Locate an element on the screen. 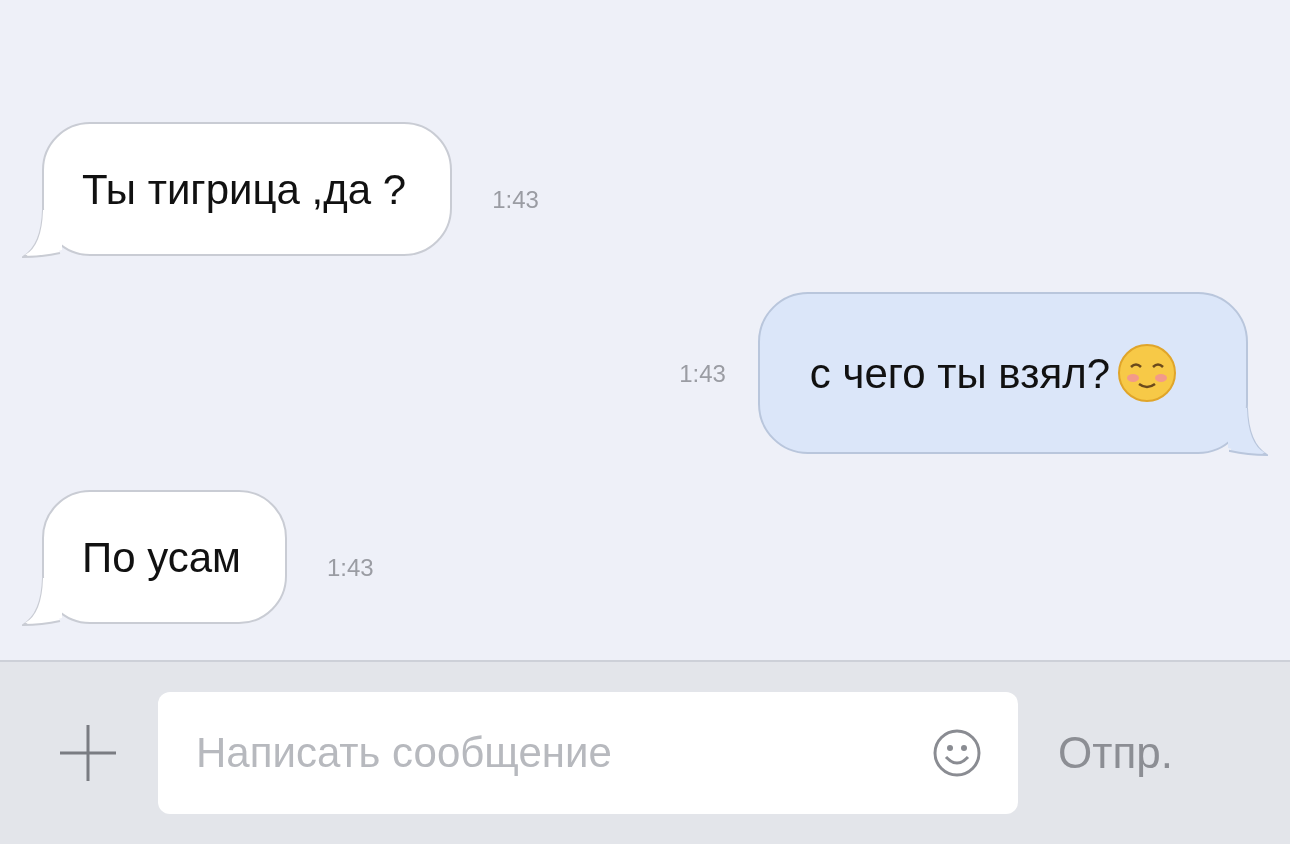 The width and height of the screenshot is (1290, 844). message-input: Написать сообщение is located at coordinates (588, 753).